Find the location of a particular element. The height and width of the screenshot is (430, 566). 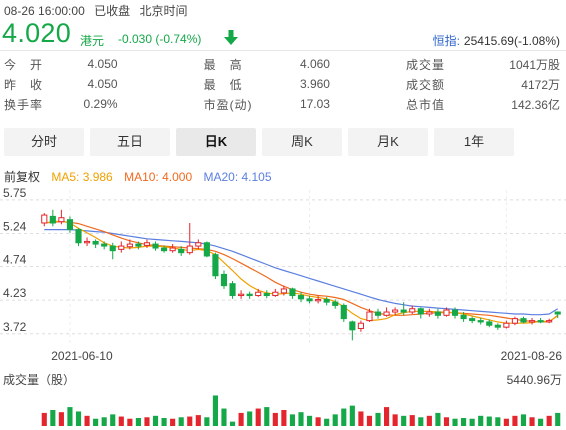

y-tick-label: 5.24 is located at coordinates (15, 227).